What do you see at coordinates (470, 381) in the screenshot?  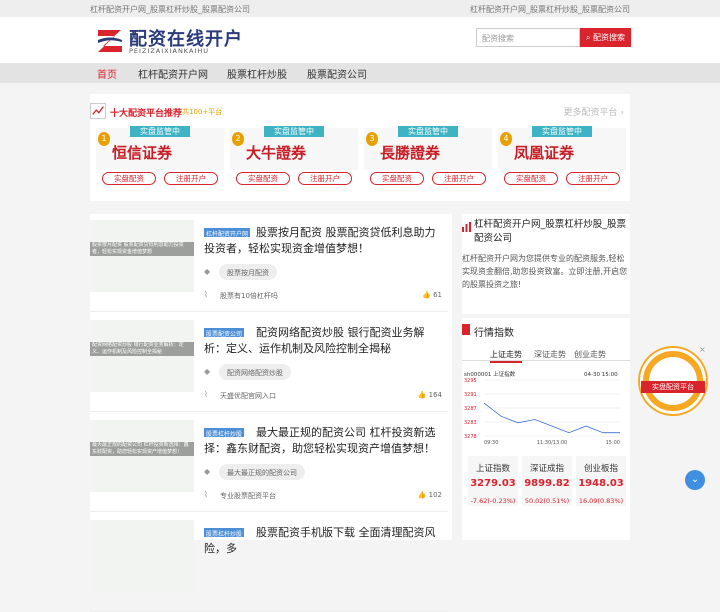 I see `y-tick-label: 3295` at bounding box center [470, 381].